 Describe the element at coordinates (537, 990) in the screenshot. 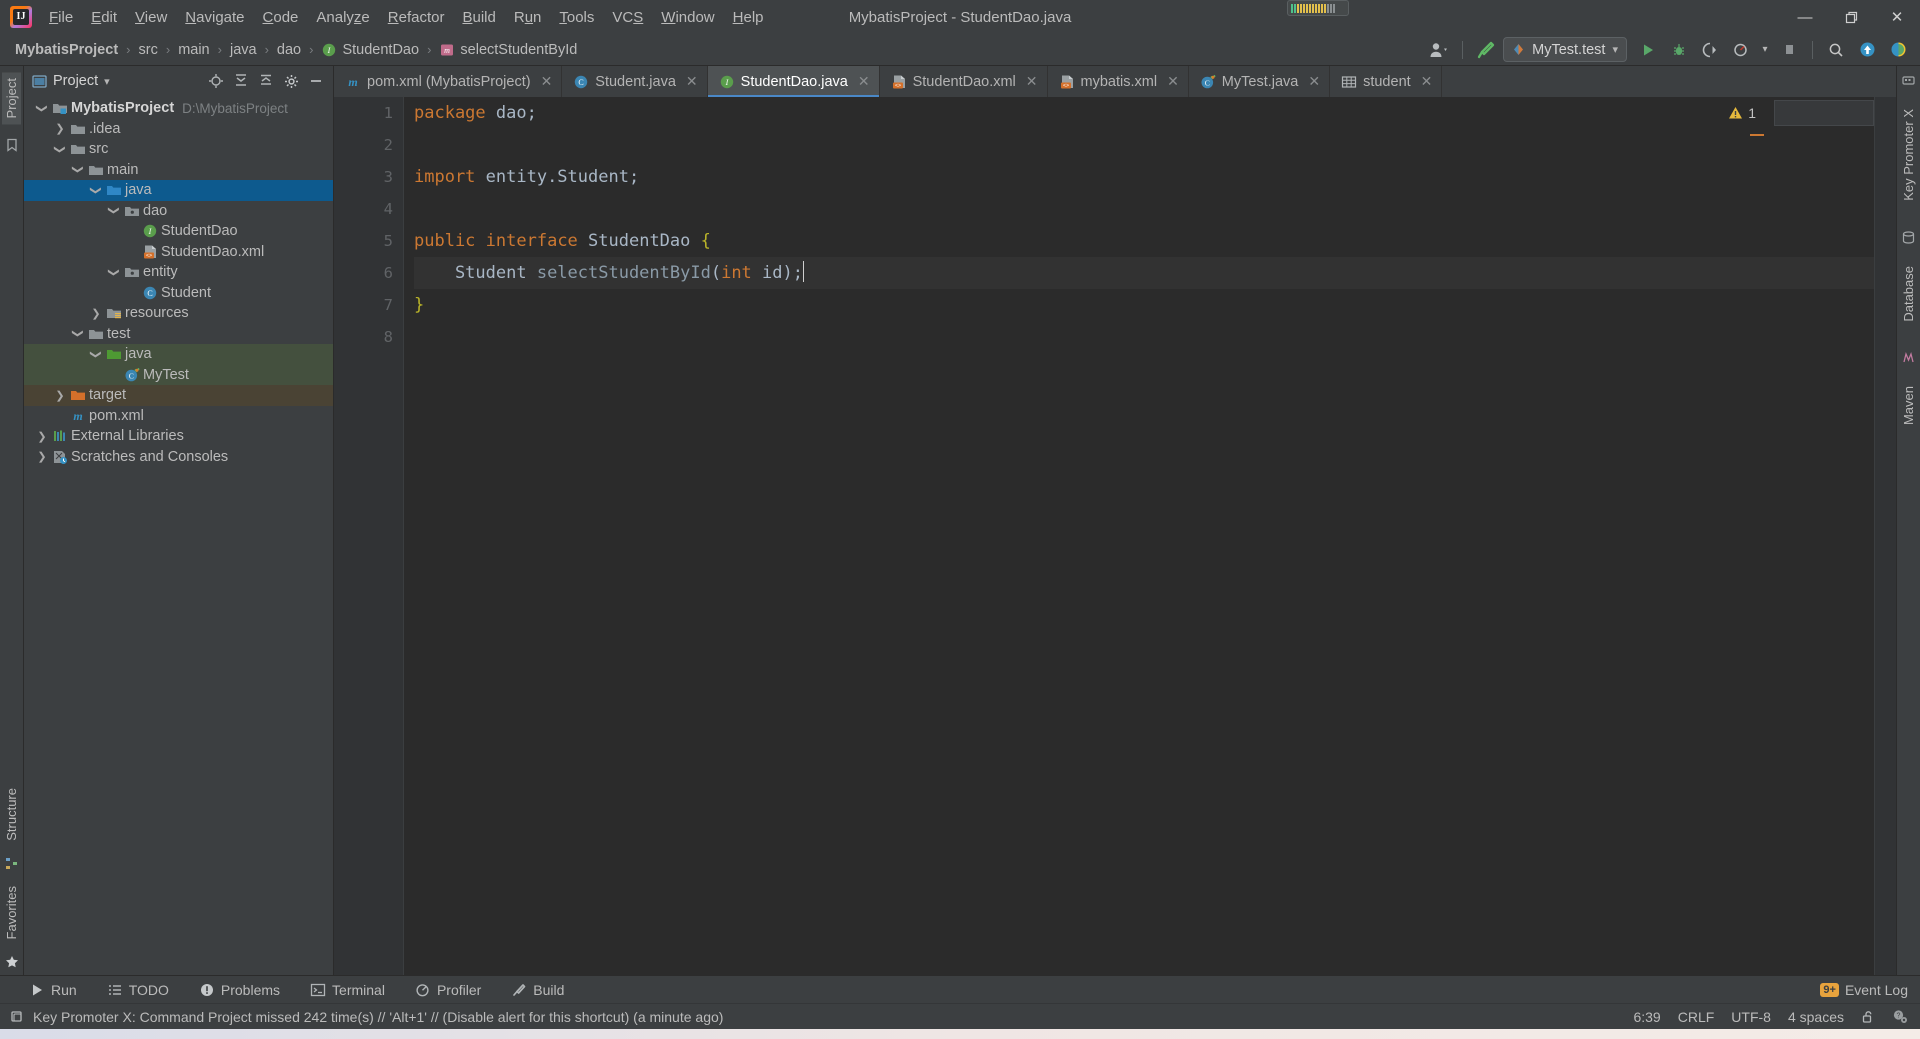

I see `bottom-tab-build: Build` at that location.